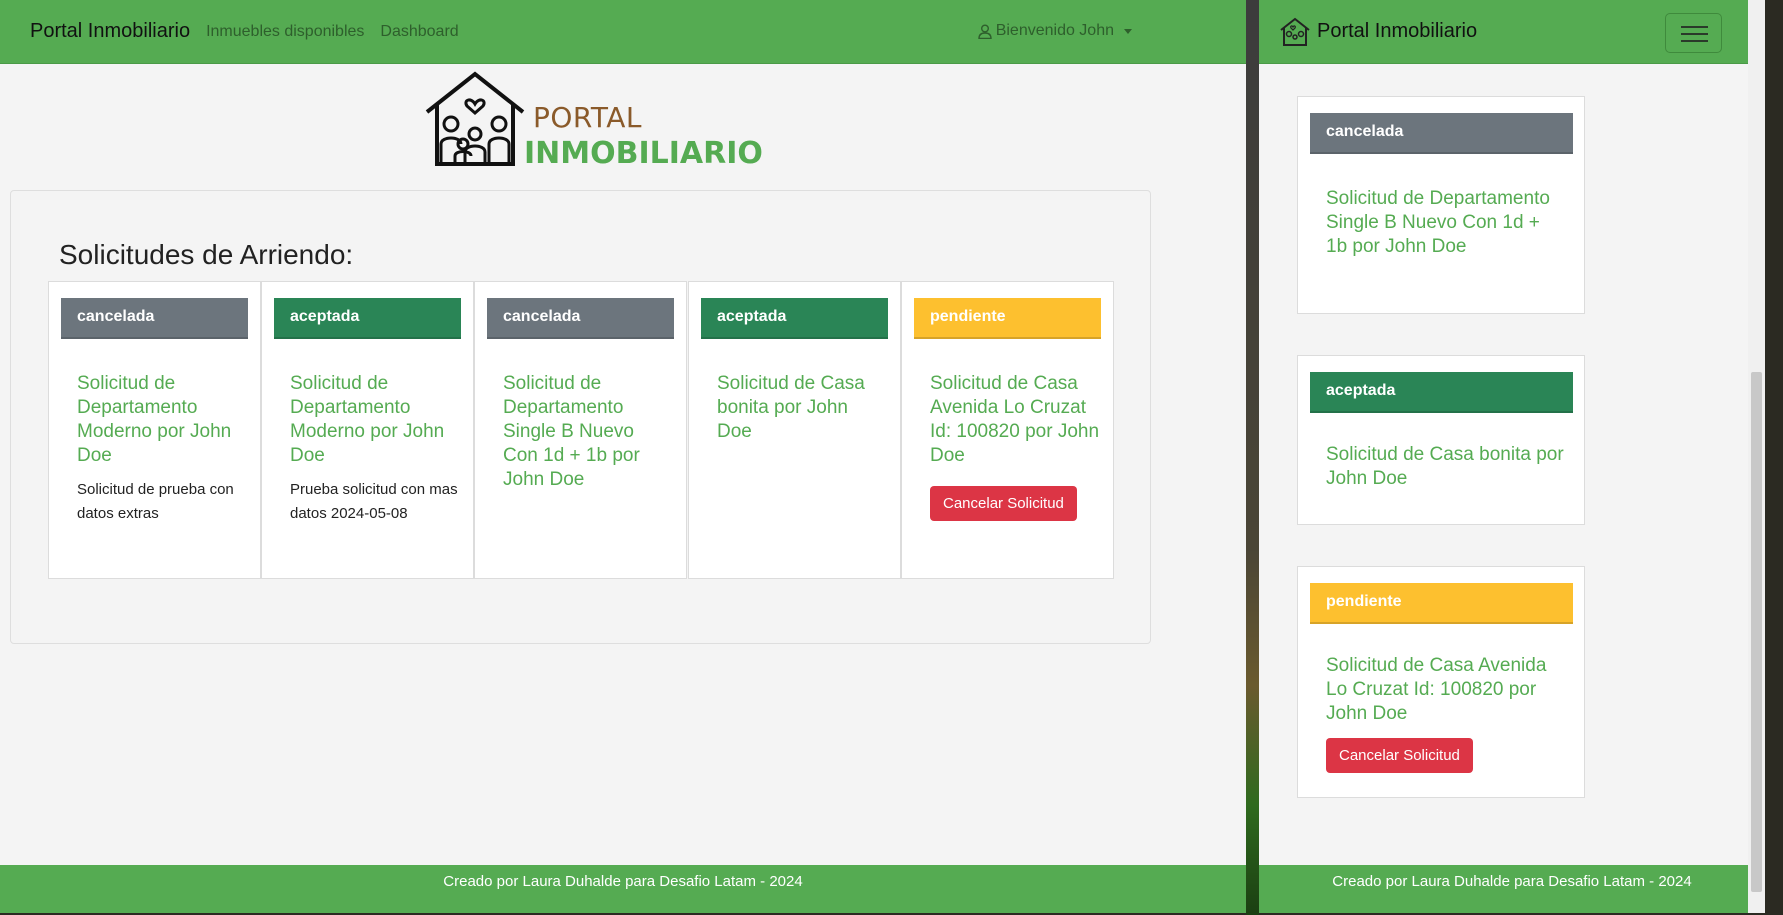  Describe the element at coordinates (1252, 457) in the screenshot. I see `window-divider` at that location.